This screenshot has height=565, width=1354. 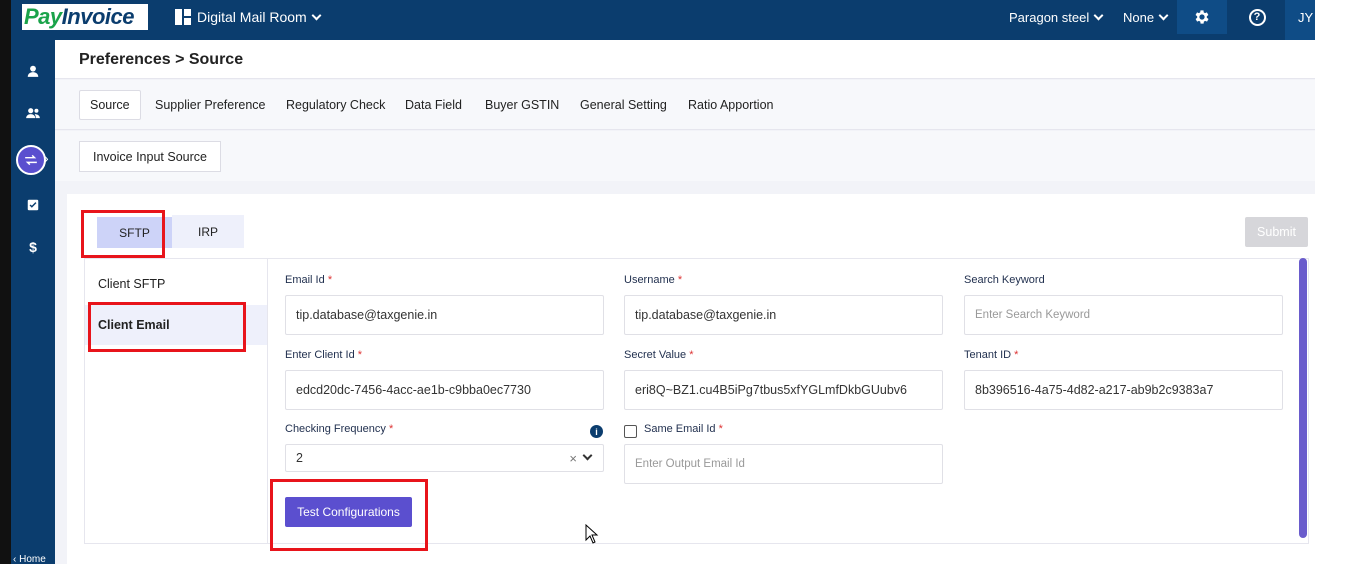 I want to click on tenant-id-label: Tenant ID *, so click(x=991, y=355).